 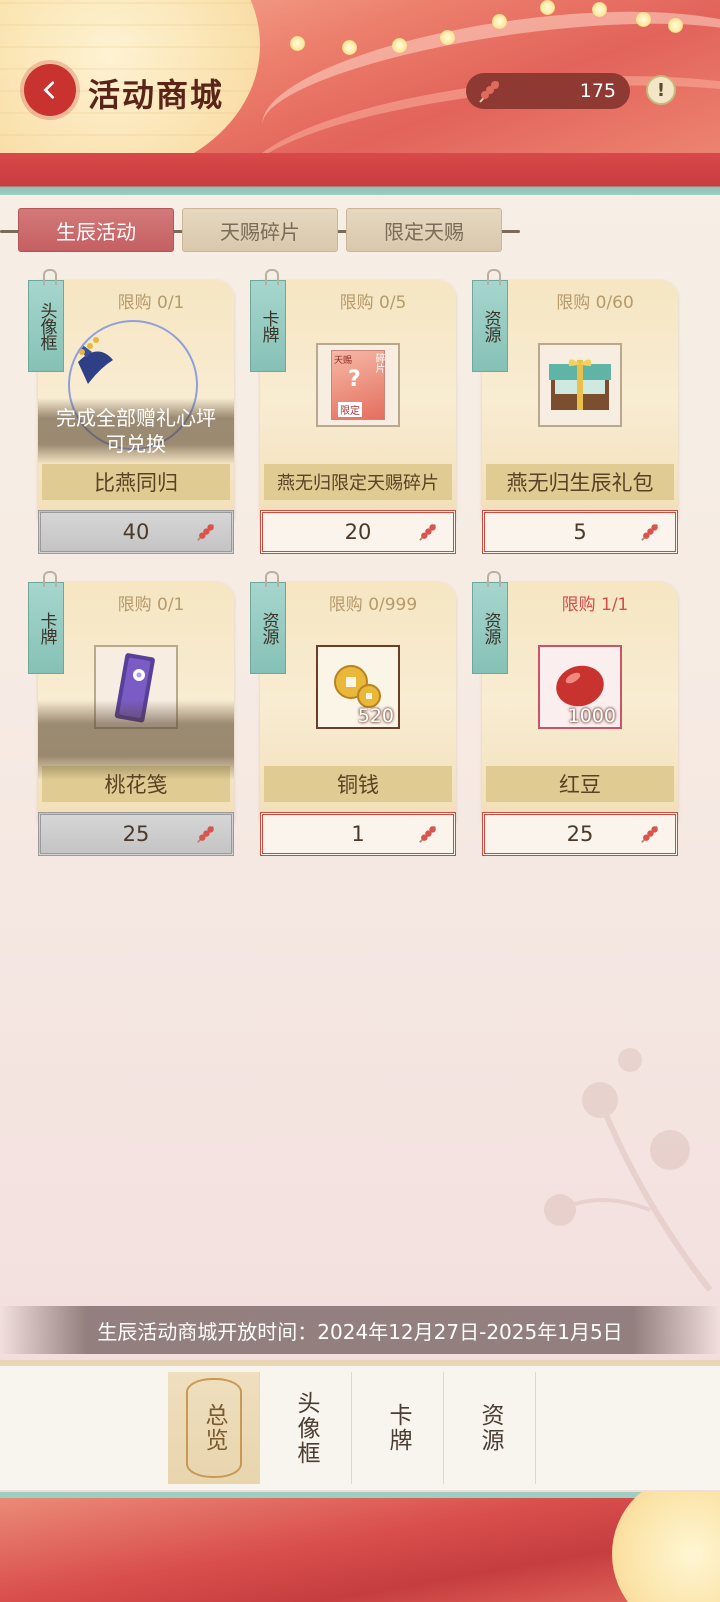 I want to click on item-category-tag: 头像框, so click(x=46, y=320).